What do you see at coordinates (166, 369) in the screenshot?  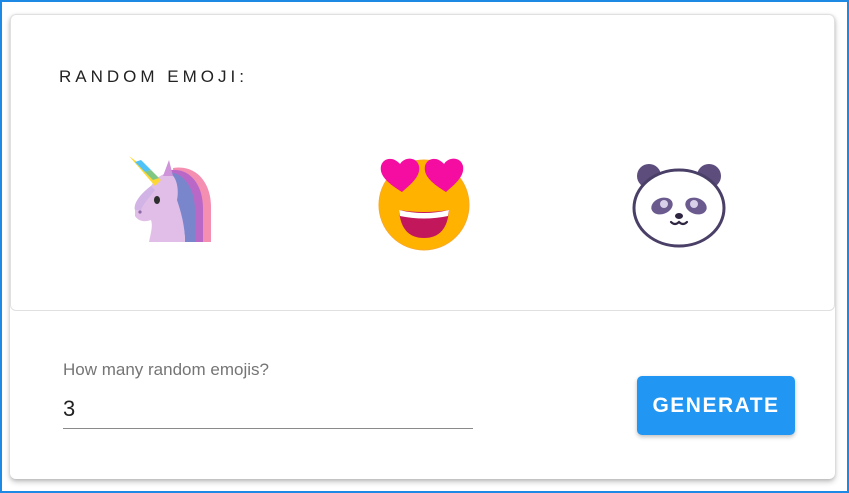 I see `count-field-label: How many random emojis?` at bounding box center [166, 369].